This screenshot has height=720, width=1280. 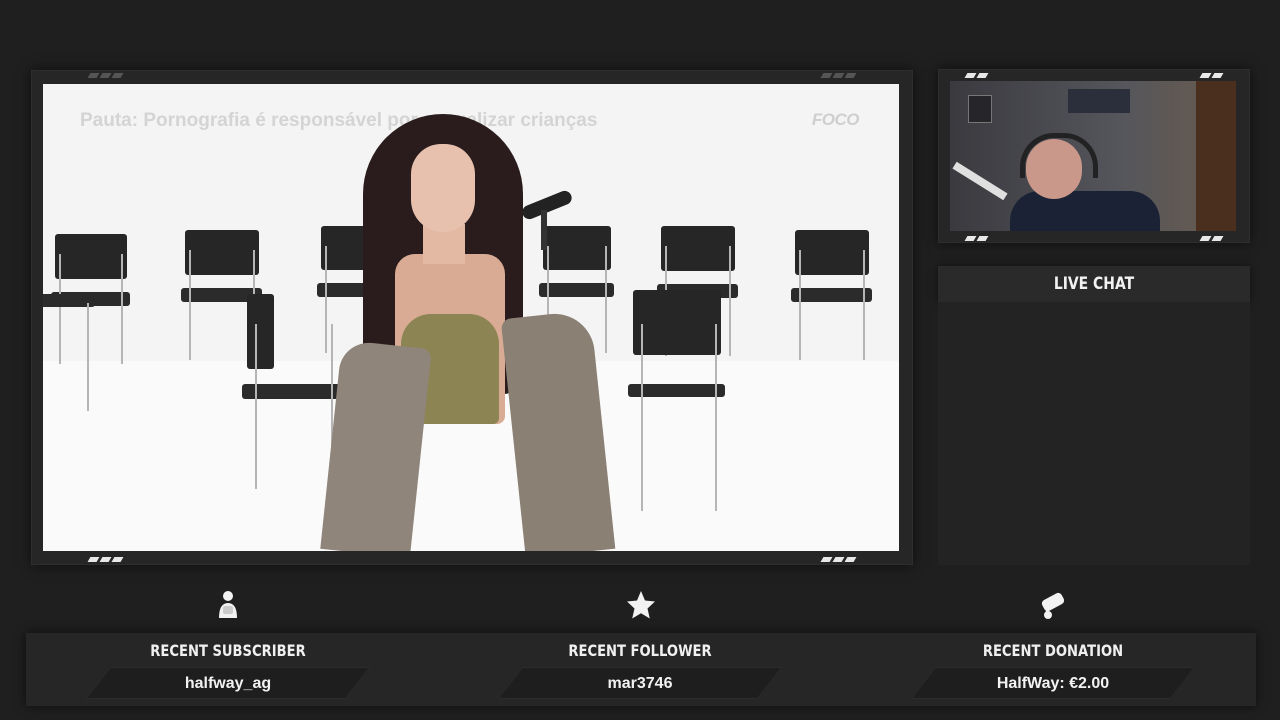 What do you see at coordinates (1053, 683) in the screenshot?
I see `recent-donation-value: HalfWay: €2.00` at bounding box center [1053, 683].